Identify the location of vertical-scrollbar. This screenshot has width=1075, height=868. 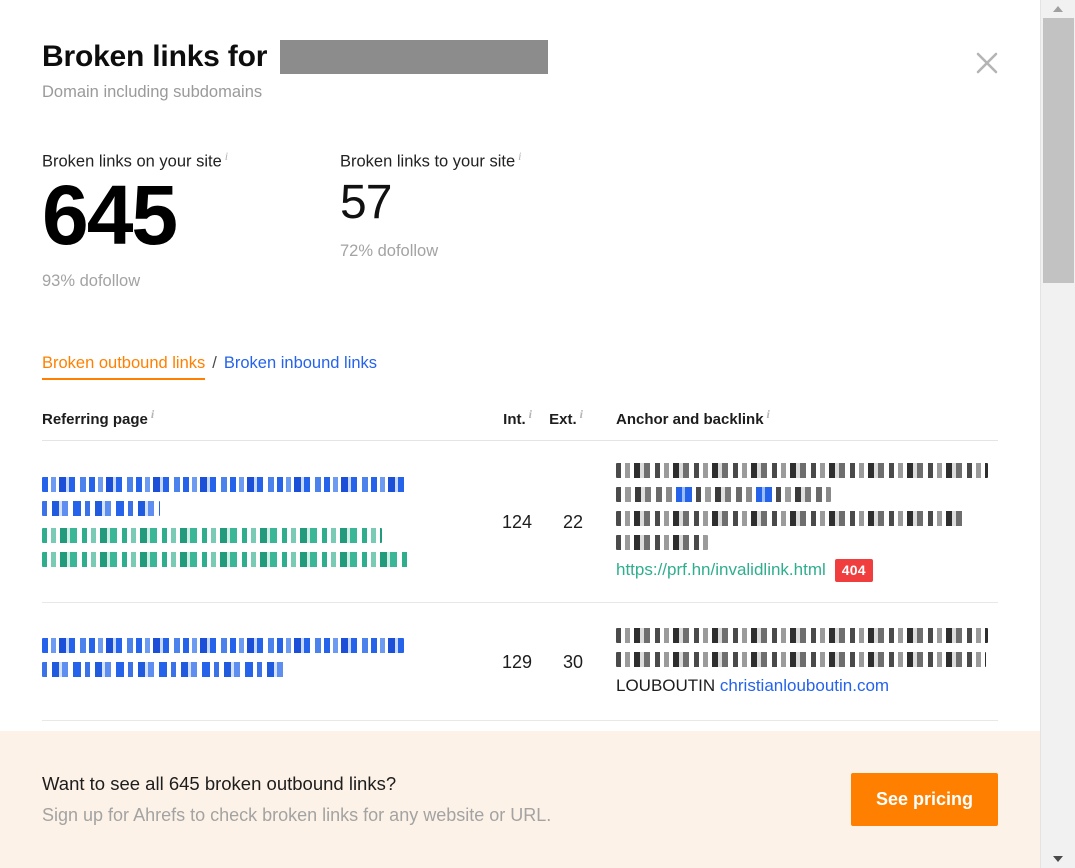
(1057, 434).